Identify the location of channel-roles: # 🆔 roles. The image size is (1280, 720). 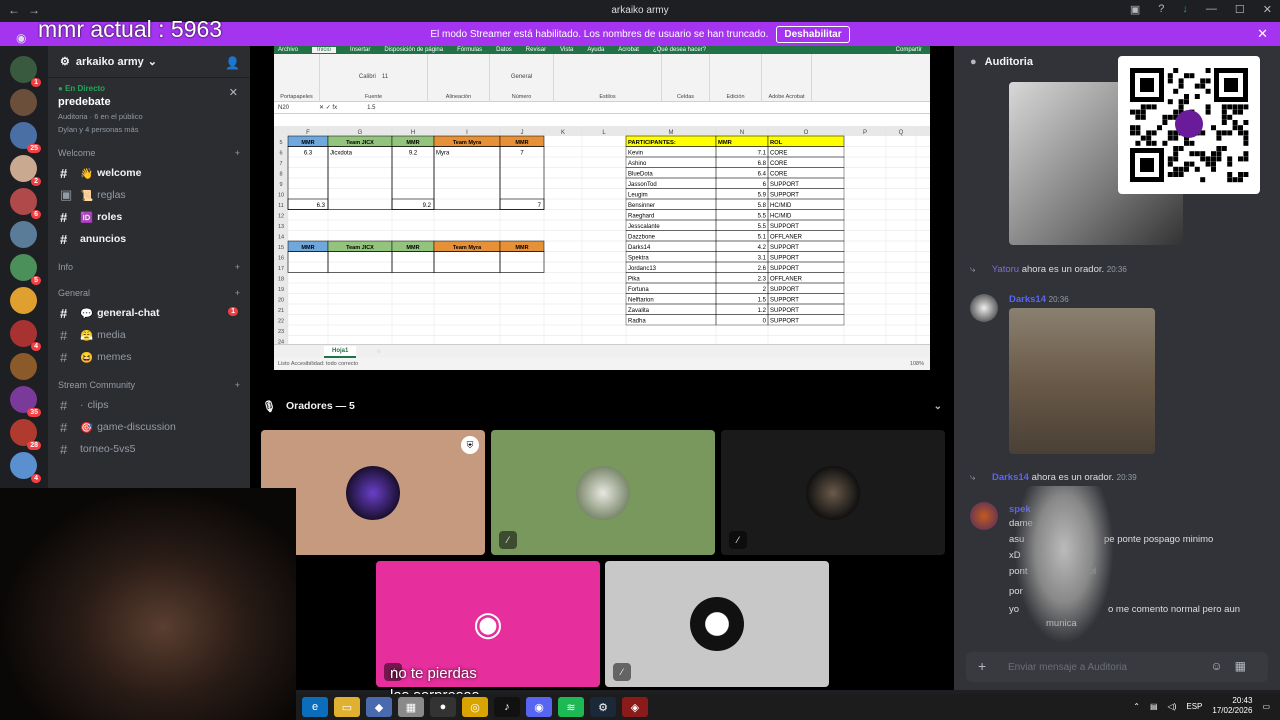
(149, 217).